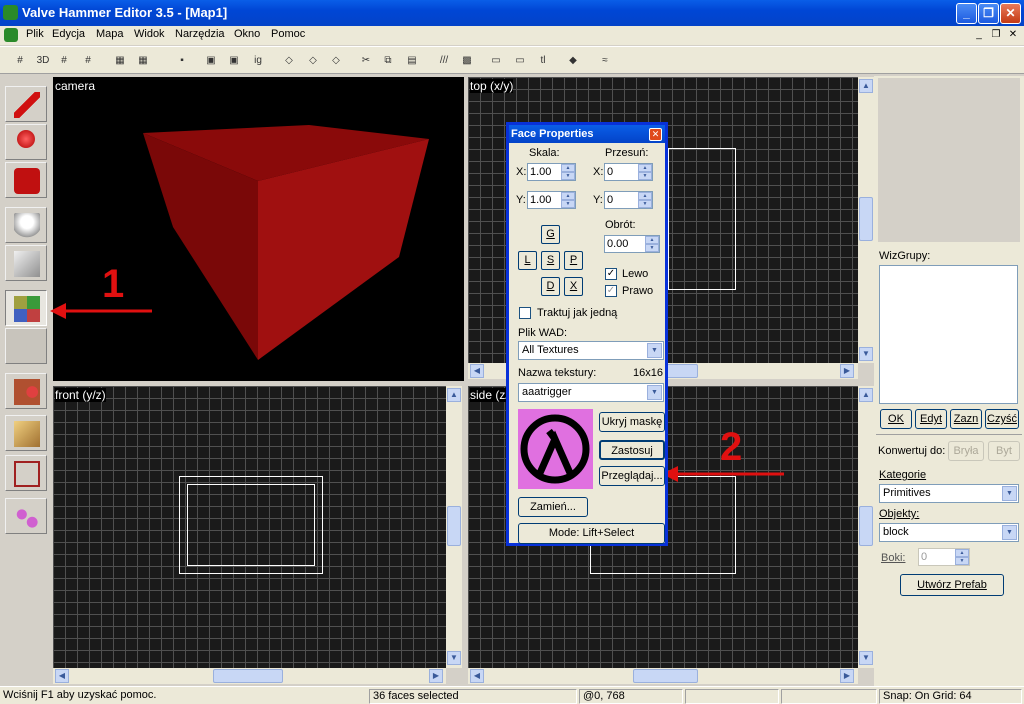  What do you see at coordinates (26, 263) in the screenshot?
I see `block-tool` at bounding box center [26, 263].